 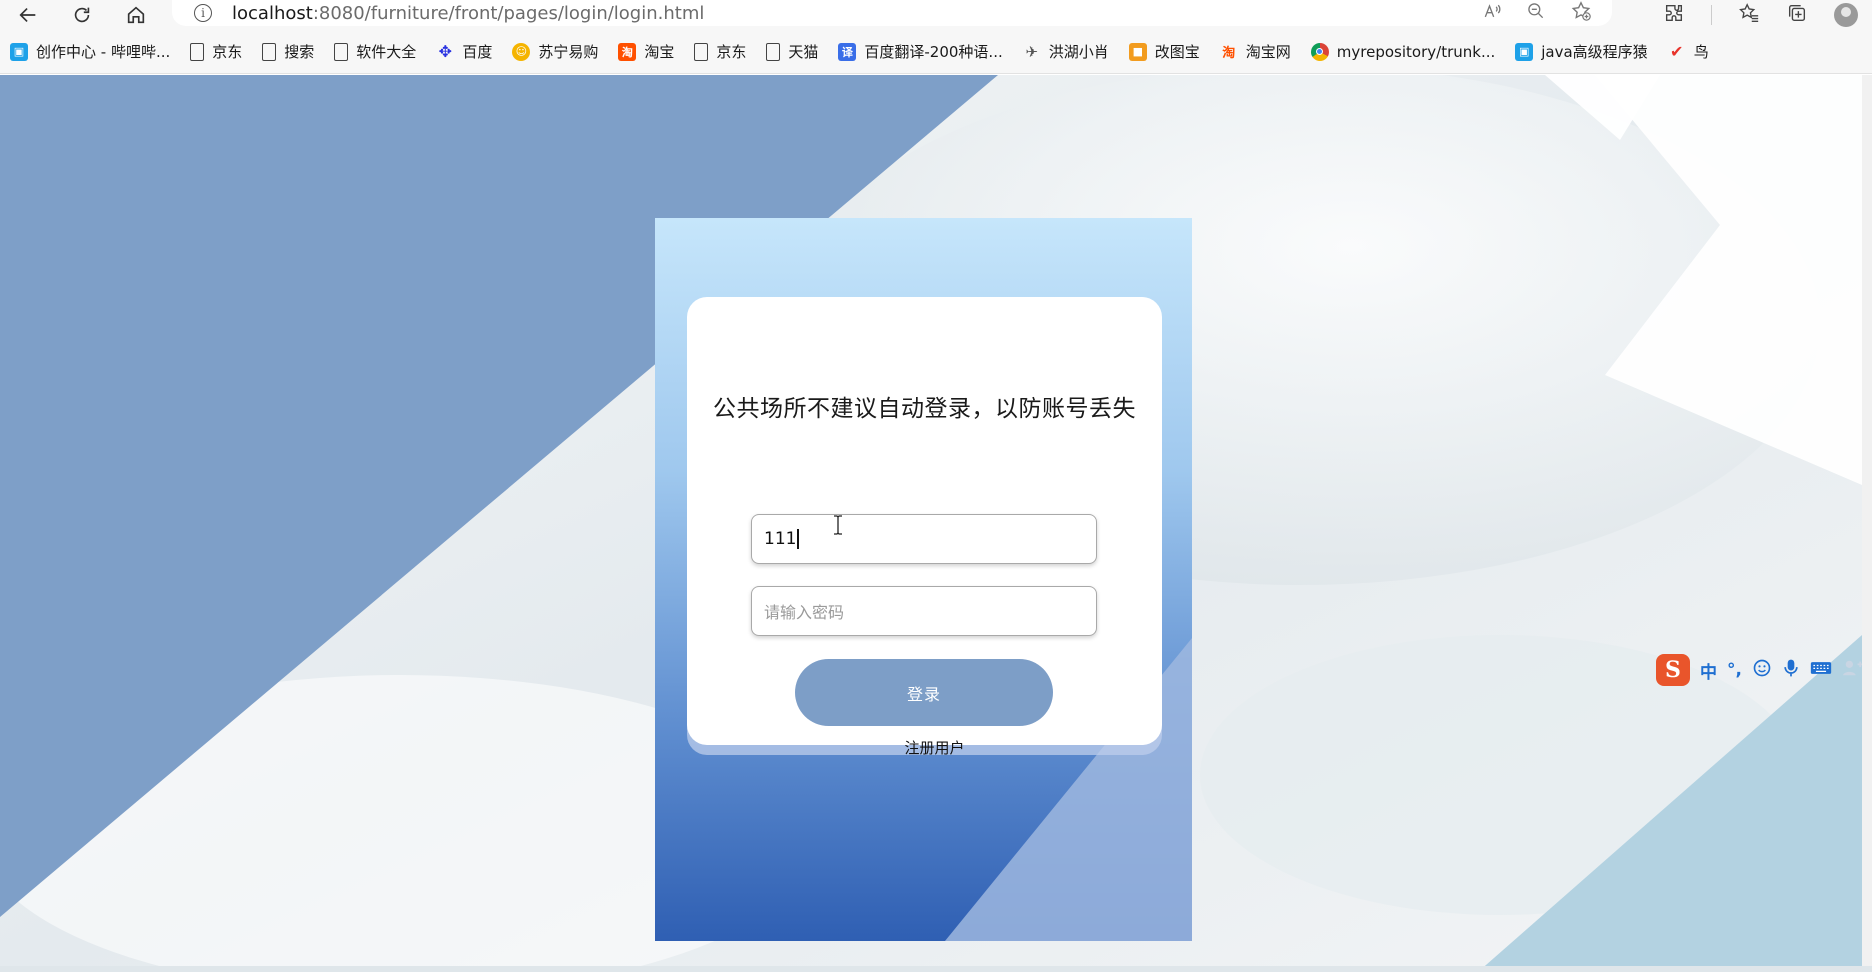 I want to click on suning-icon: ☺, so click(x=521, y=51).